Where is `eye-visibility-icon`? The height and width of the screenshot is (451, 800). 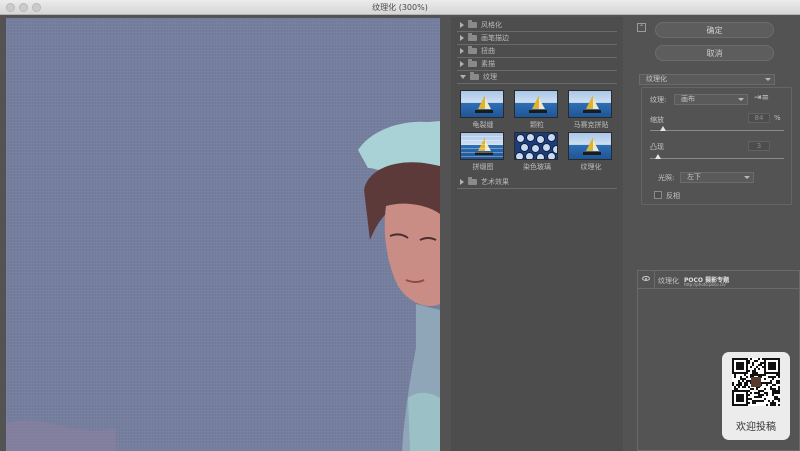 eye-visibility-icon is located at coordinates (646, 278).